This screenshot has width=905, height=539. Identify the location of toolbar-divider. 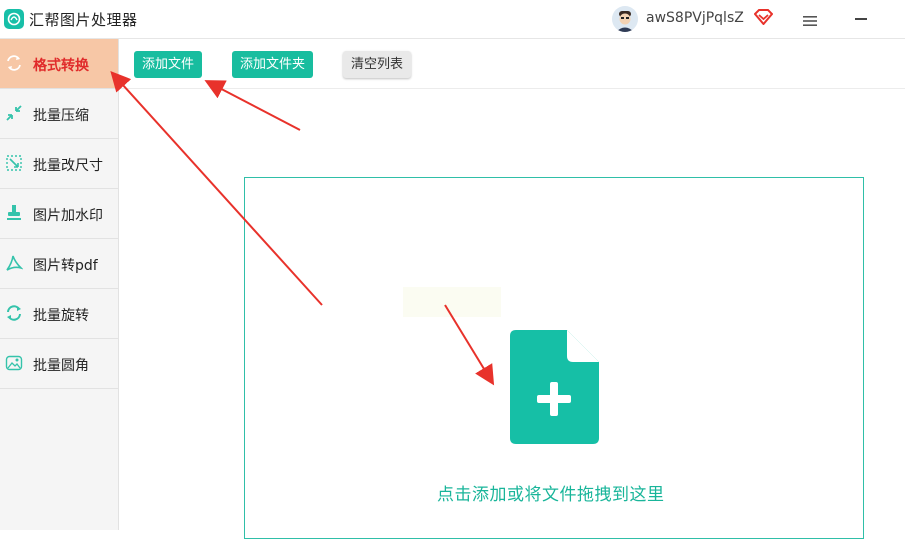
(512, 88).